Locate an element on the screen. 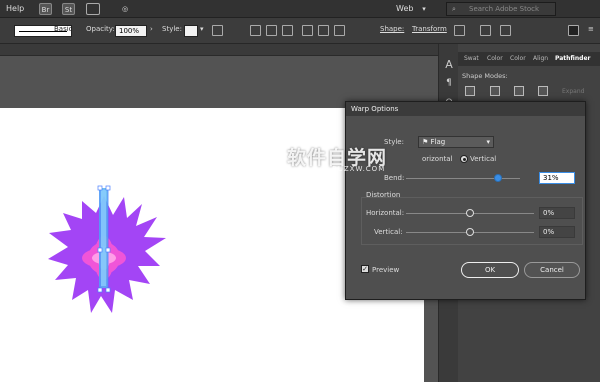 The width and height of the screenshot is (600, 382). preview-label: Preview is located at coordinates (386, 270).